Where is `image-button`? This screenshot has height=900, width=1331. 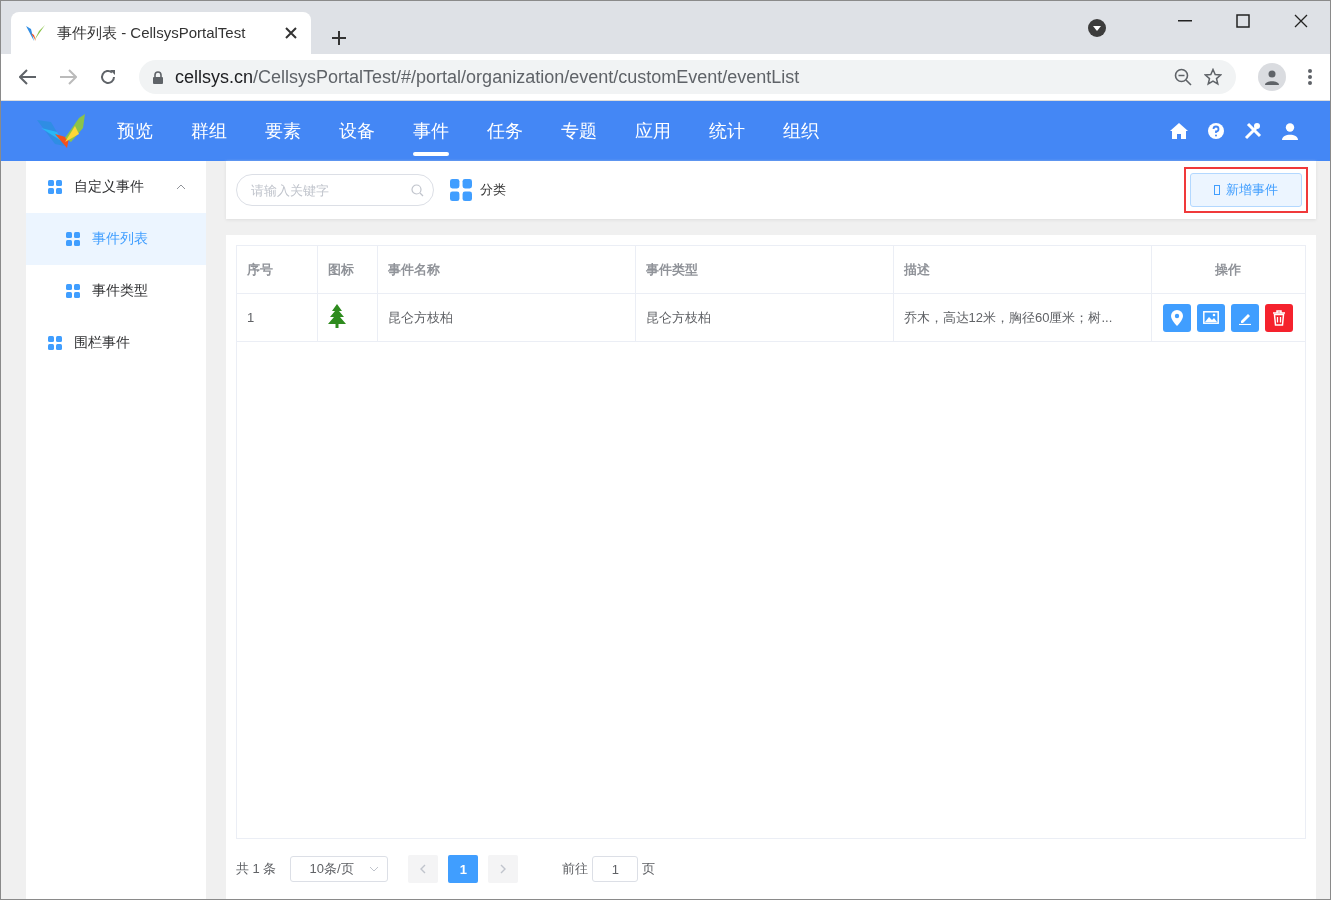 image-button is located at coordinates (1211, 317).